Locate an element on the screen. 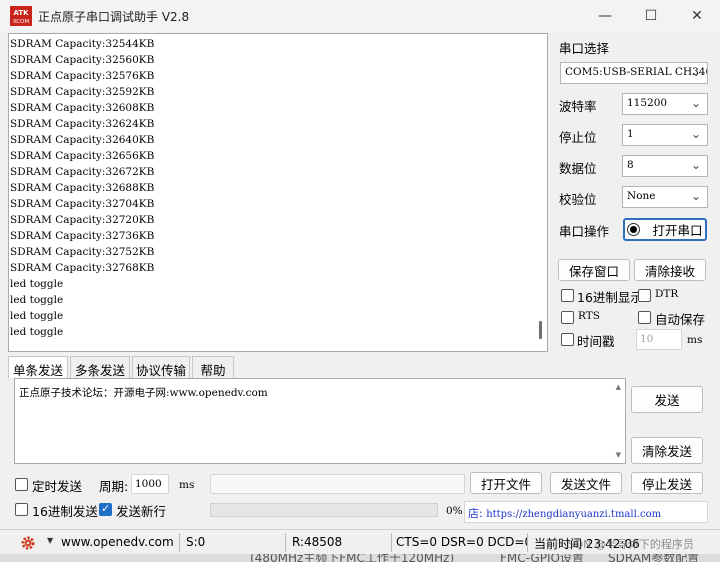 This screenshot has width=720, height=562. clear-receive-button: 清除接收 is located at coordinates (670, 270).